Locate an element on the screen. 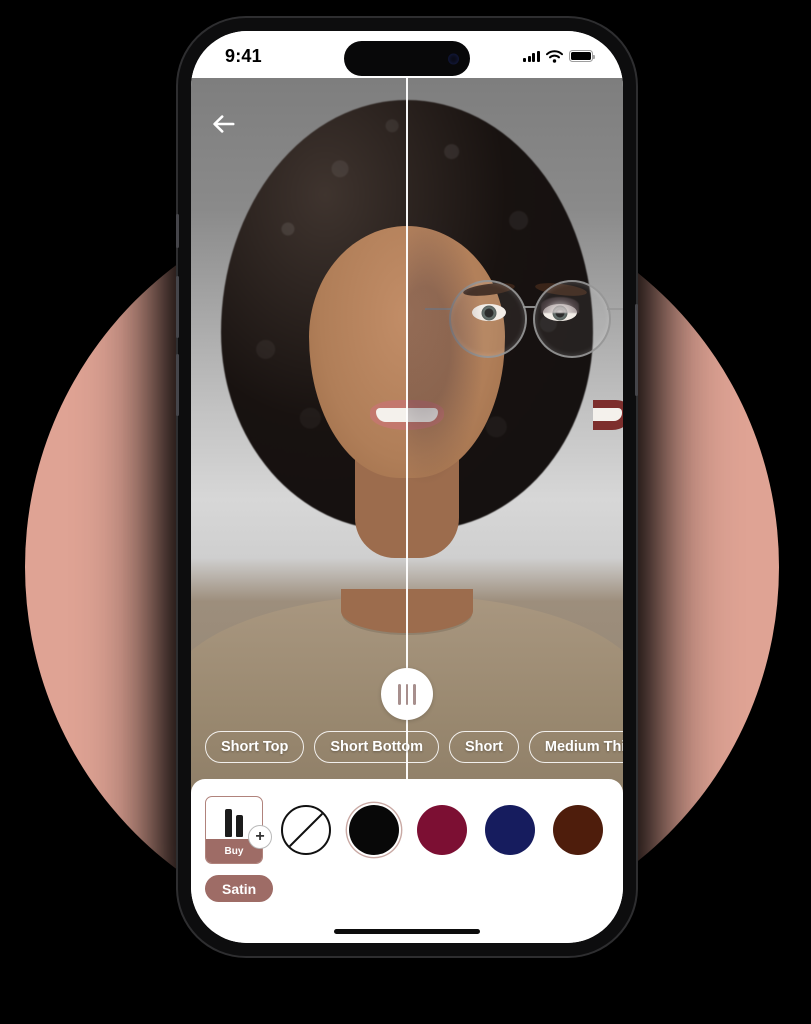 The image size is (811, 1024). hairstyle-chip-row: Short Top Short Bottom Short Medium Thin is located at coordinates (407, 747).